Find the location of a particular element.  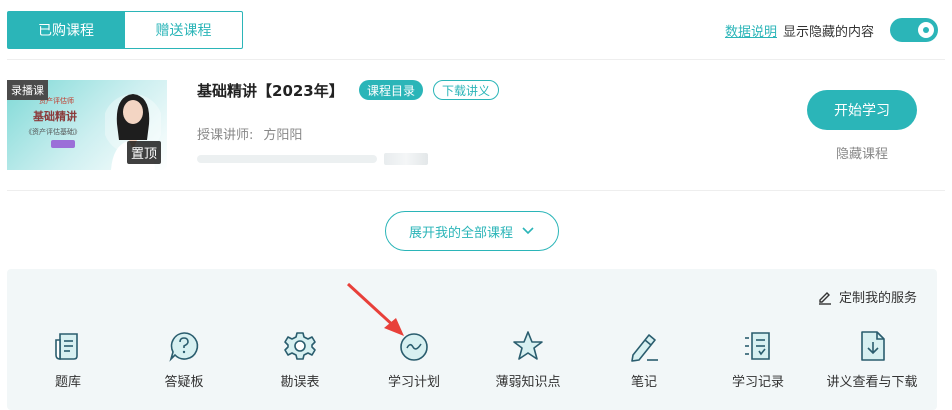

qa-board-icon is located at coordinates (184, 347).